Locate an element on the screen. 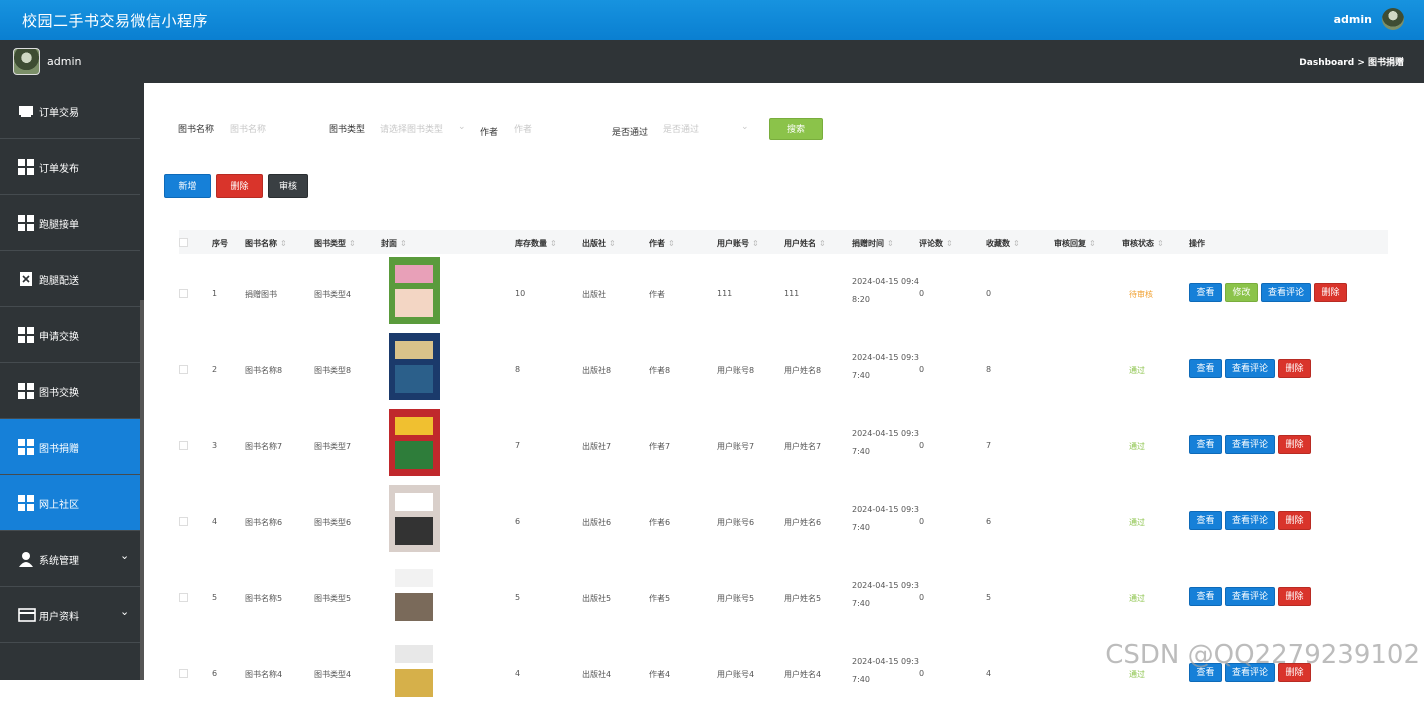 This screenshot has width=1424, height=711. sidebar-item-4: 申请交换 is located at coordinates (70, 335).